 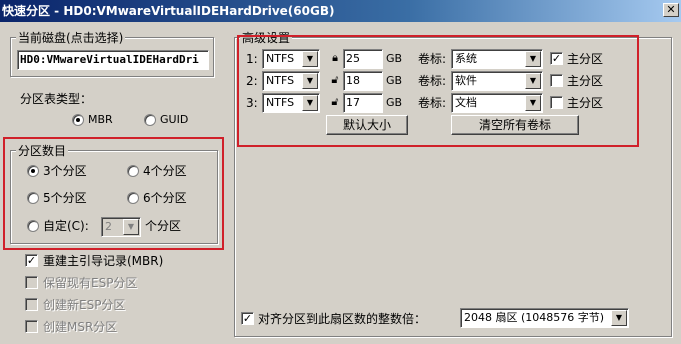 What do you see at coordinates (108, 226) in the screenshot?
I see `custom-count-value: 2` at bounding box center [108, 226].